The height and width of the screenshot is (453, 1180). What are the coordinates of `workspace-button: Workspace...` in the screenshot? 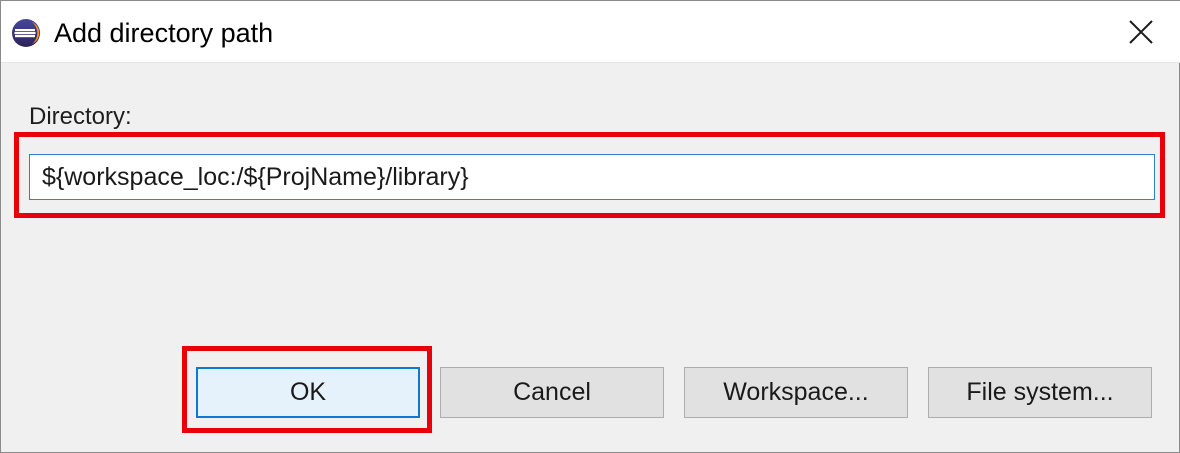 It's located at (796, 392).